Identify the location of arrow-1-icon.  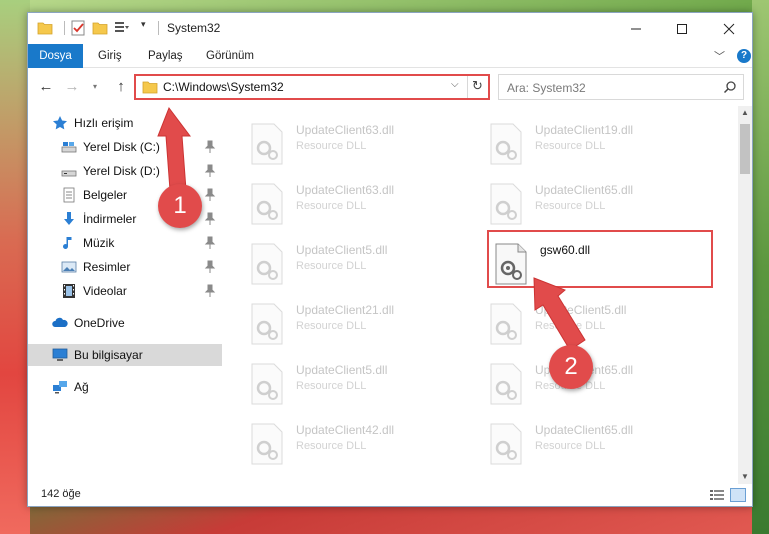
(174, 148).